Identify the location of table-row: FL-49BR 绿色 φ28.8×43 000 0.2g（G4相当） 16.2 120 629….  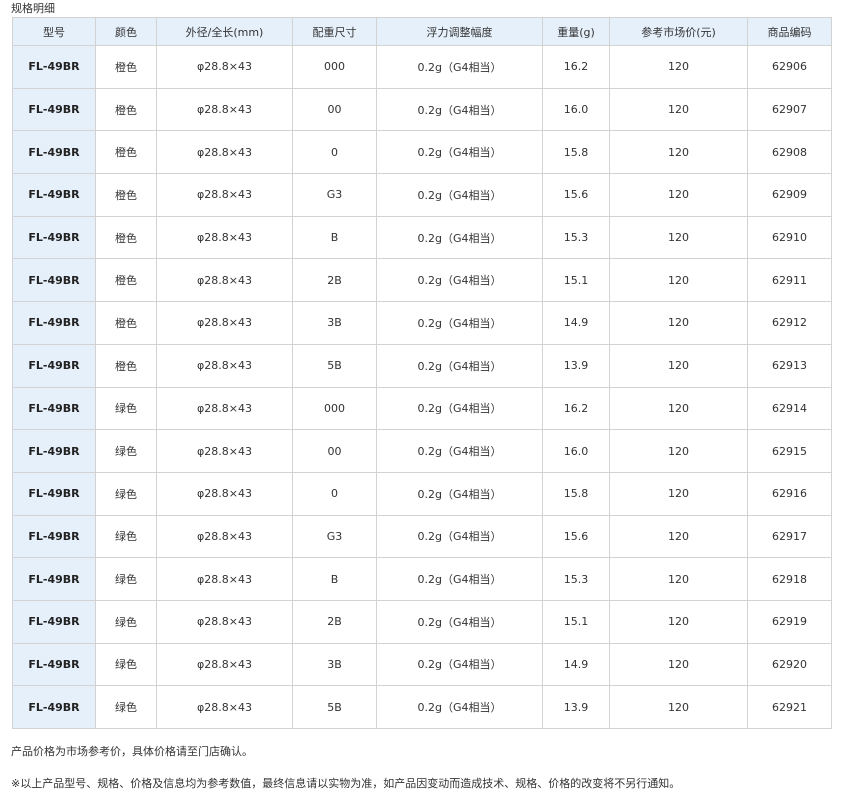
(422, 408).